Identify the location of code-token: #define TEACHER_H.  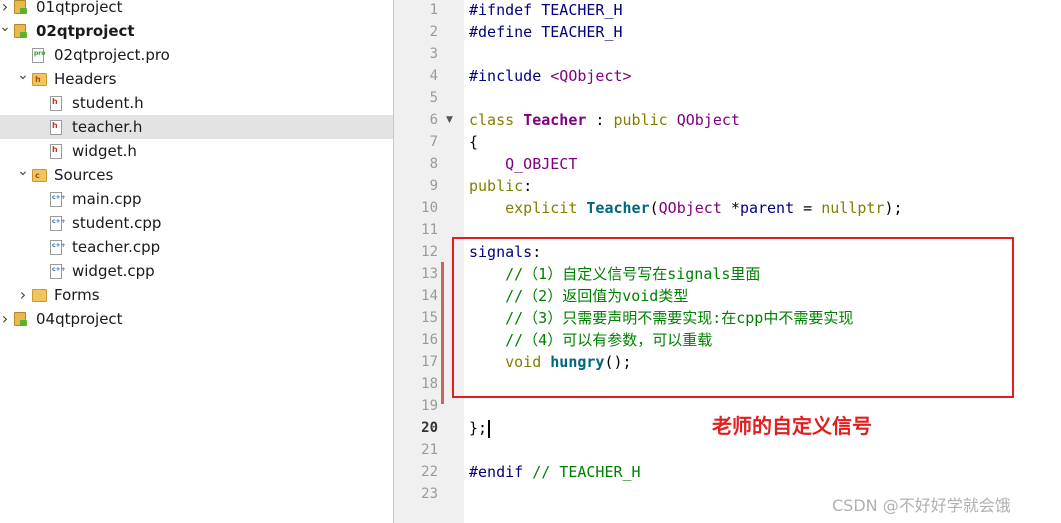
(546, 32).